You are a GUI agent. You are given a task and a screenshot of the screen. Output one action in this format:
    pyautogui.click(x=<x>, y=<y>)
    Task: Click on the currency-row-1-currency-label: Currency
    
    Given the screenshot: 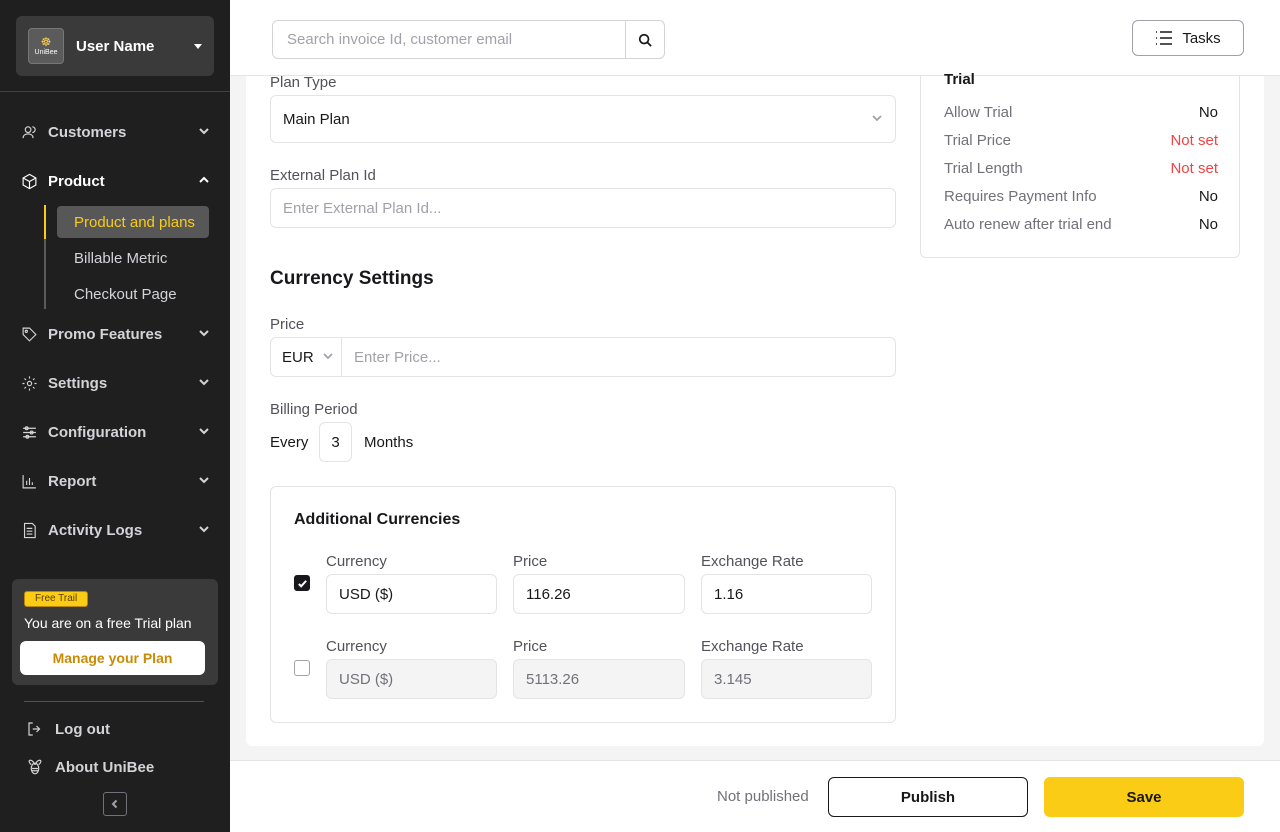 What is the action you would take?
    pyautogui.click(x=356, y=561)
    